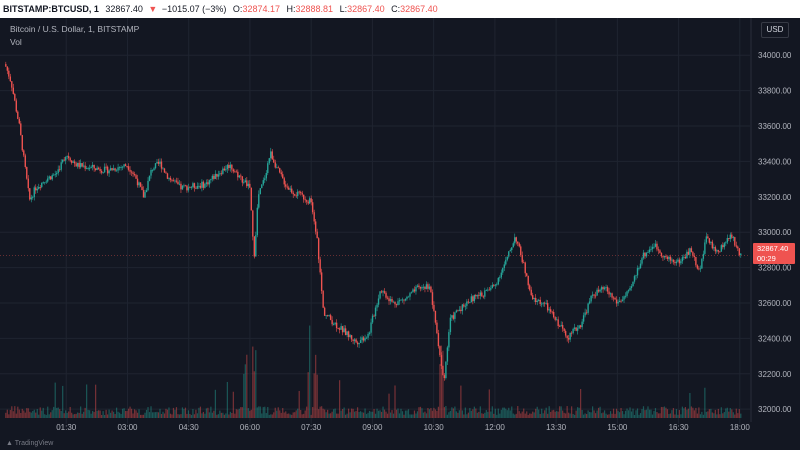  I want to click on x-tick-label: 07:30, so click(311, 427).